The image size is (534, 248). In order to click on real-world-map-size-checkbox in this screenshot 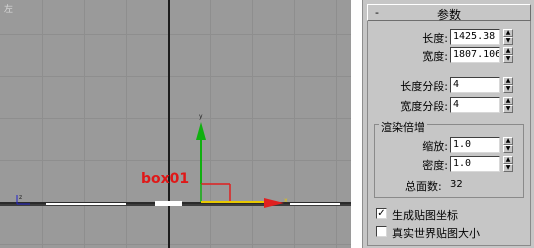, I will do `click(381, 231)`.